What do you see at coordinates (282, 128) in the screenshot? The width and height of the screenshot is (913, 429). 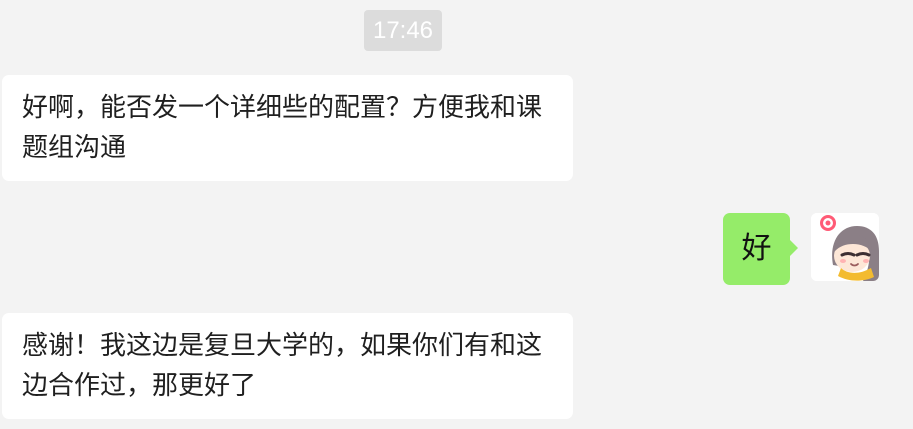 I see `message-text: 好啊，能否发一个详细些的配置？方便我和课题组沟通` at bounding box center [282, 128].